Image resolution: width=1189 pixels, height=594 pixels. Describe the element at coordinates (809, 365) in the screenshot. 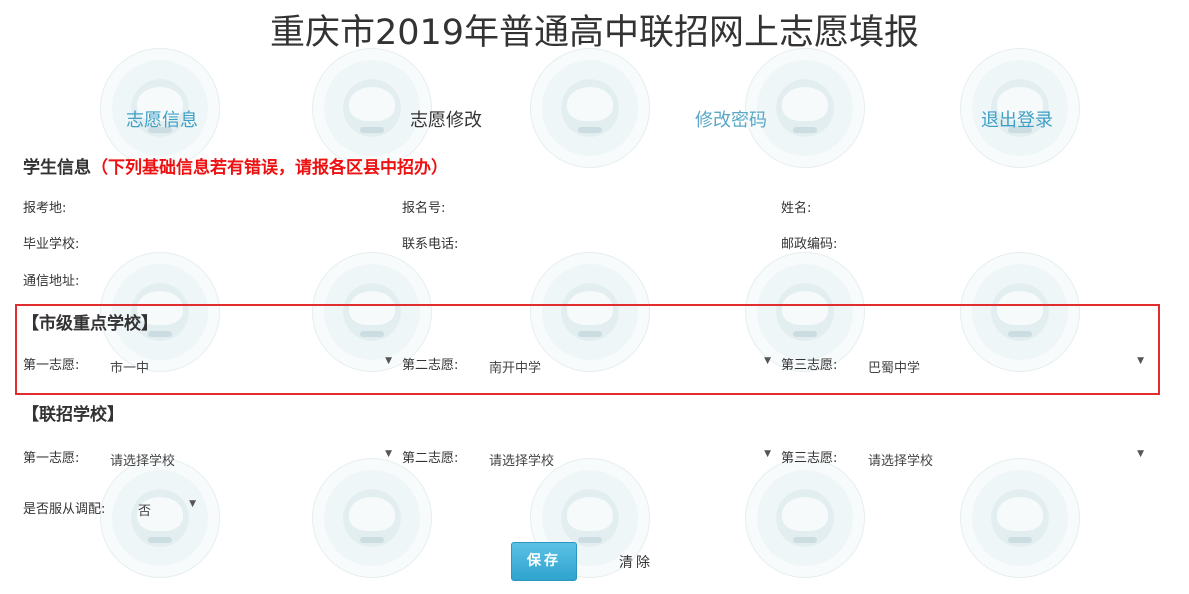

I see `key-third-choice-label: 第三志愿:` at that location.